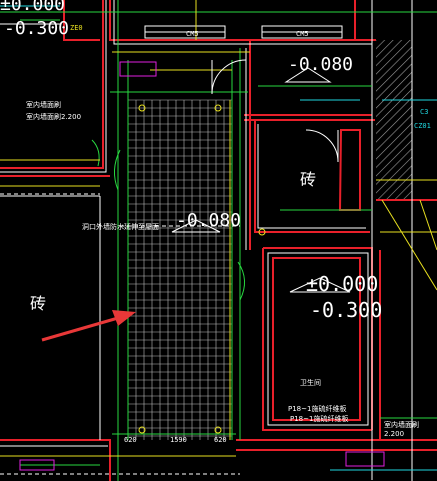  I want to click on level-top-left-upper: ±0.000, so click(33, 7).